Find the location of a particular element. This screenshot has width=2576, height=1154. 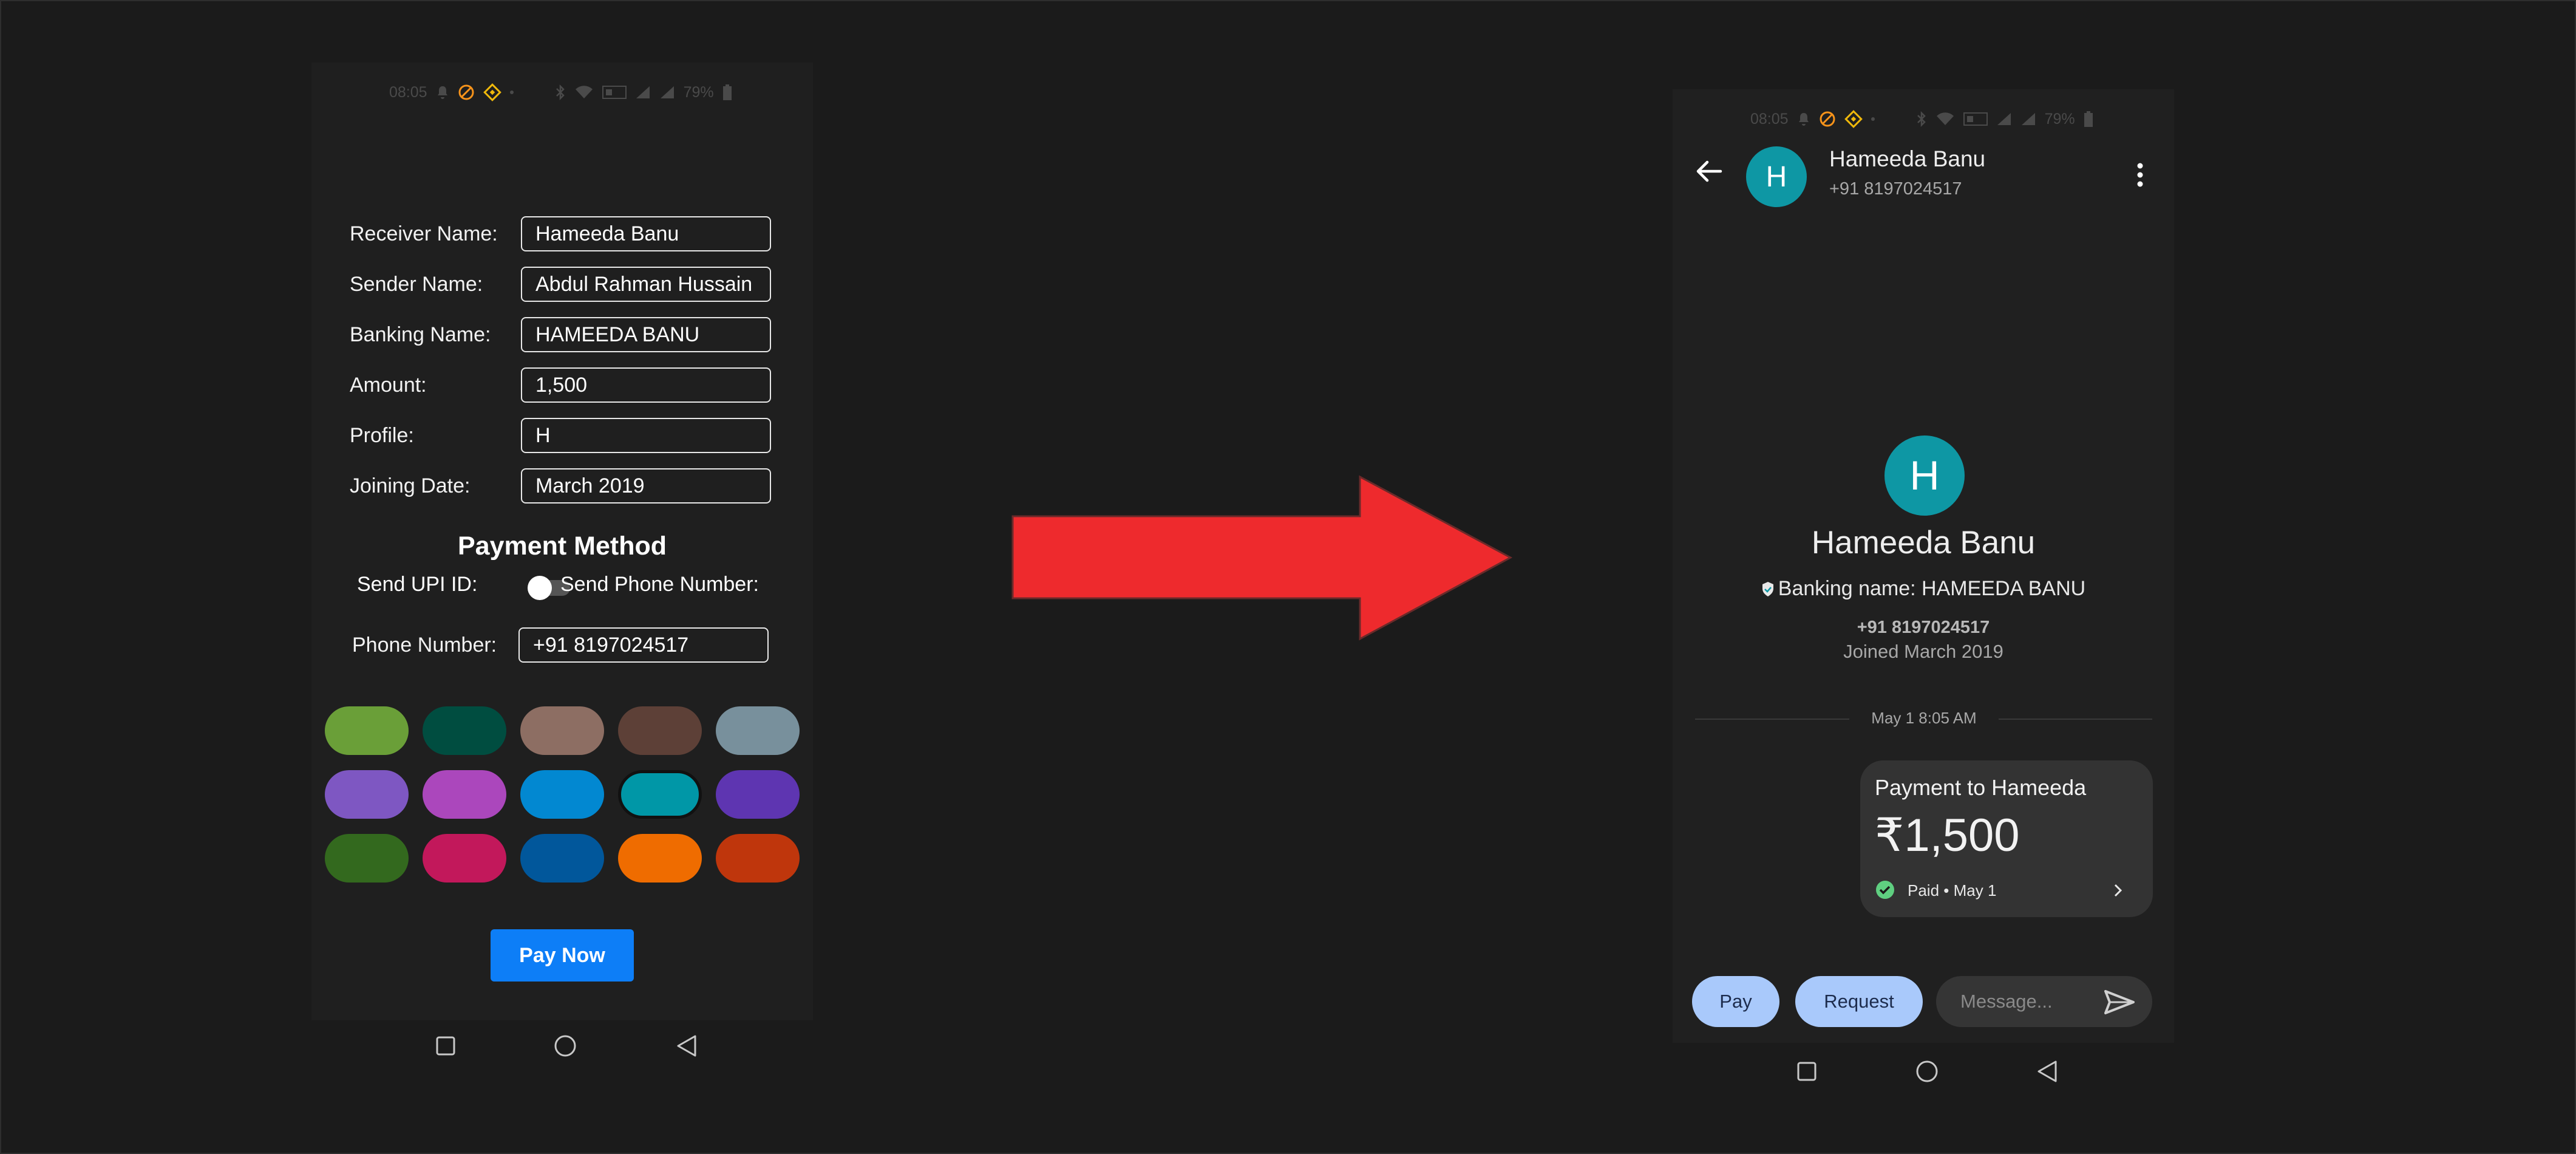

sender-name-input: Abdul Rahman Hussain is located at coordinates (646, 284).